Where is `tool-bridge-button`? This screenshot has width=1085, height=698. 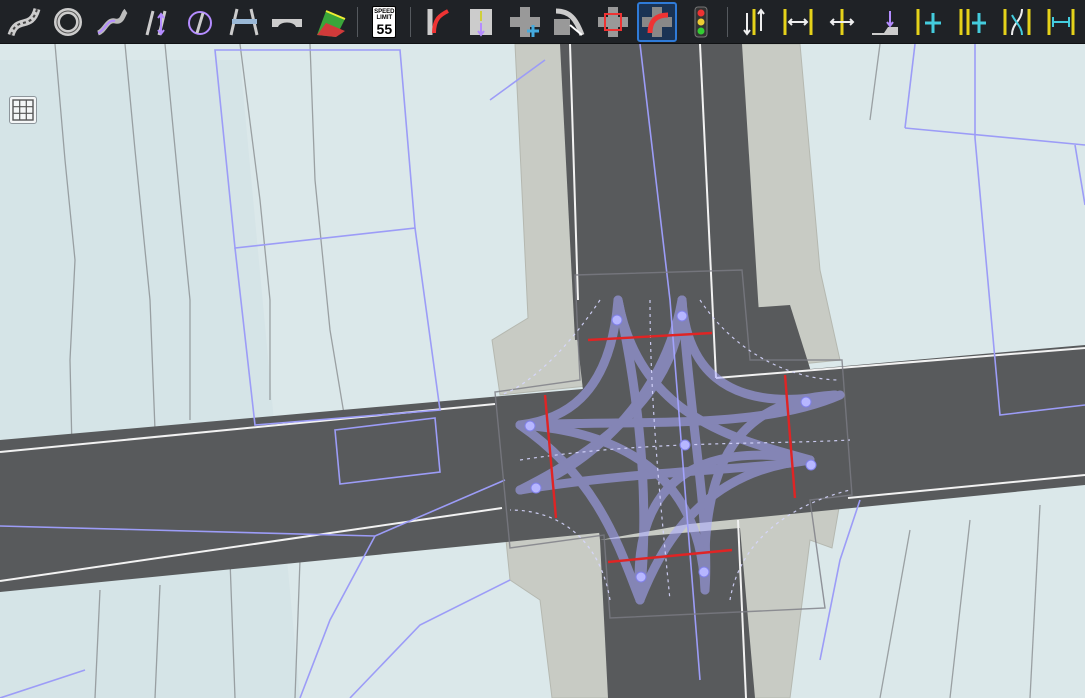
tool-bridge-button is located at coordinates (288, 22).